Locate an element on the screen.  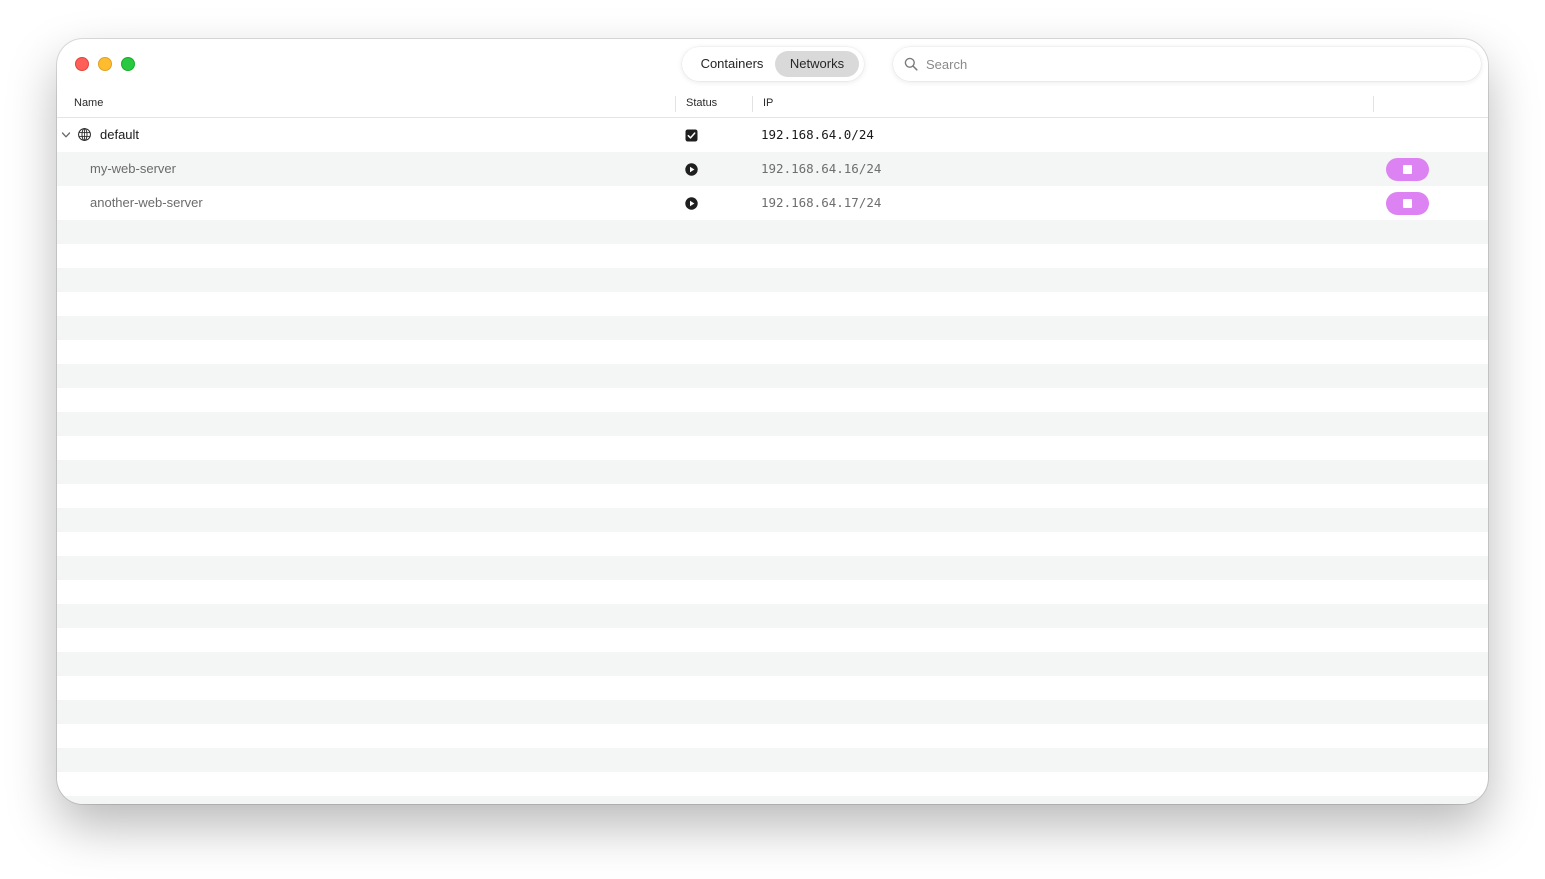
tab-containers: Containers is located at coordinates (732, 64).